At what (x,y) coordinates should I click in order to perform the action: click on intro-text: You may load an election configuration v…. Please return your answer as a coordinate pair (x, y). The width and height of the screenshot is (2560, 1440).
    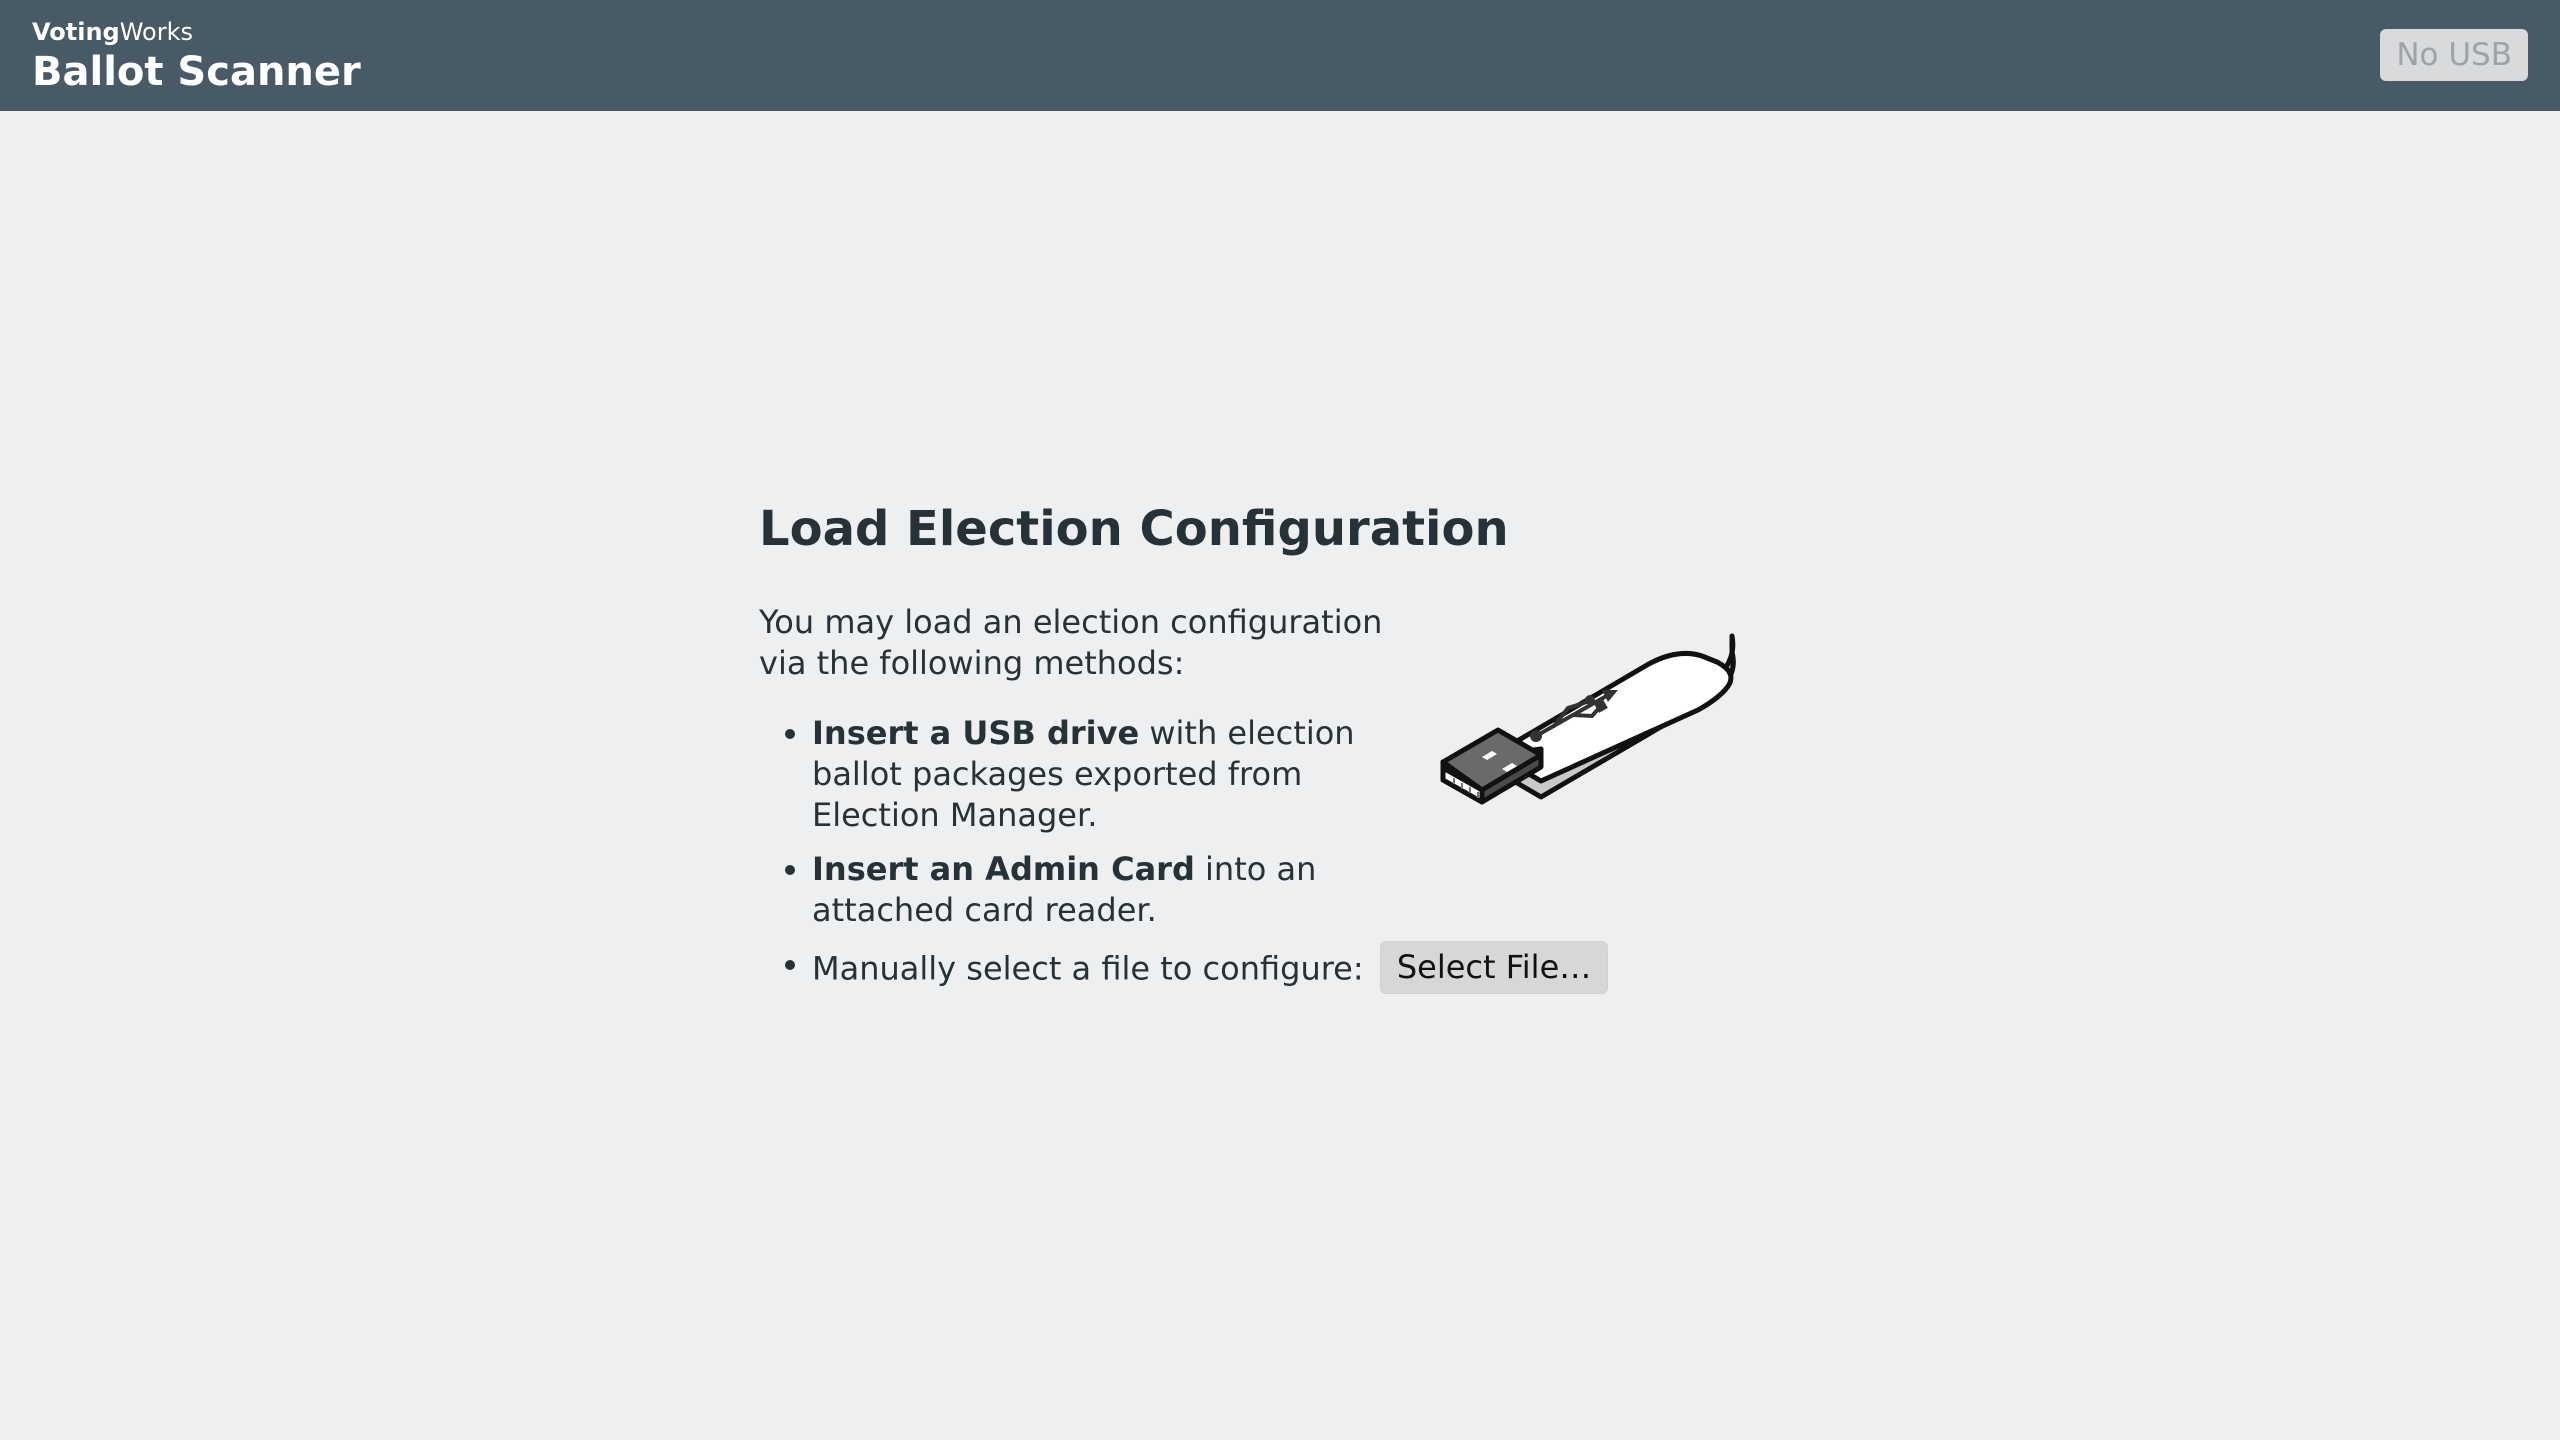
    Looking at the image, I should click on (1071, 642).